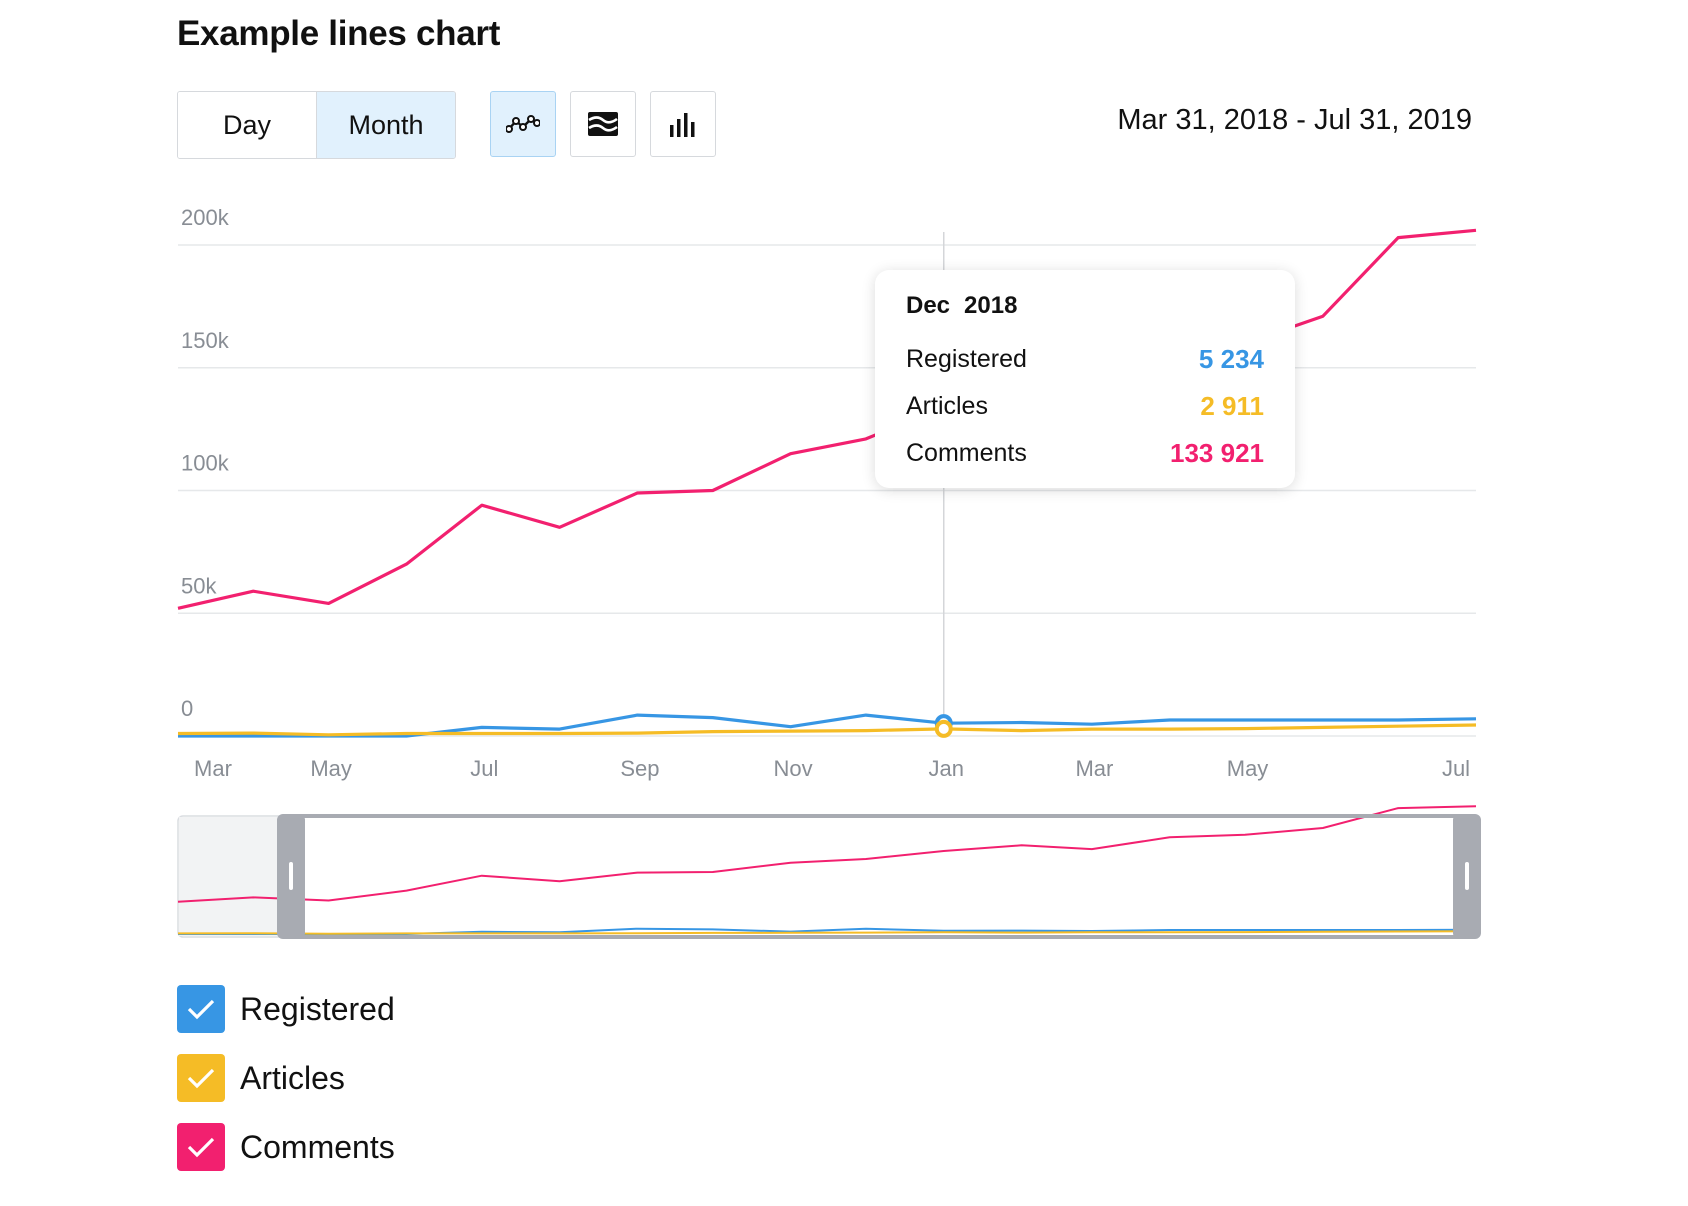  Describe the element at coordinates (205, 340) in the screenshot. I see `y-tick-label: 150k` at that location.